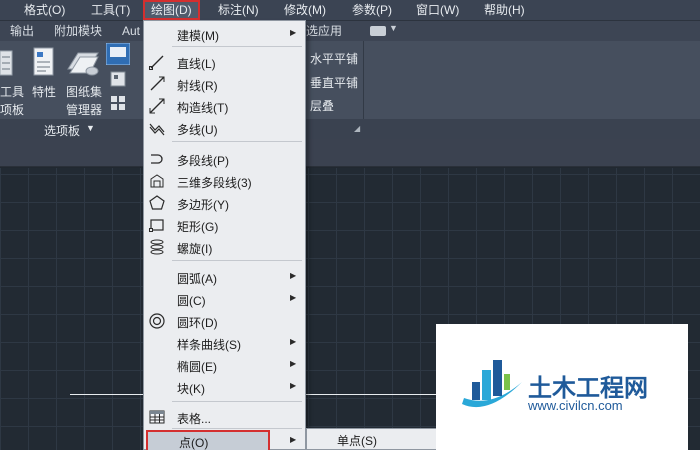  I want to click on line-icon, so click(156, 62).